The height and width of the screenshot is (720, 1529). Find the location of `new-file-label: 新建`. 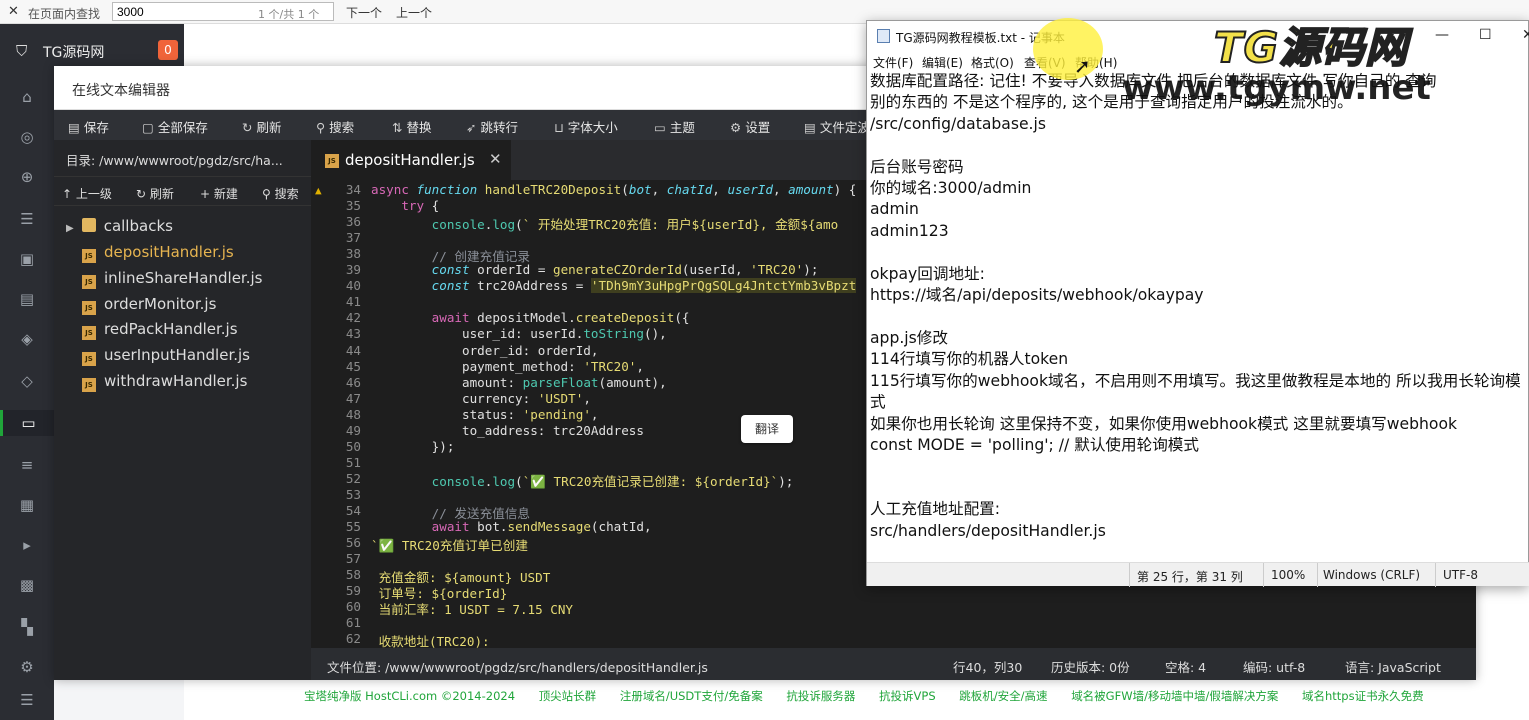

new-file-label: 新建 is located at coordinates (225, 194).